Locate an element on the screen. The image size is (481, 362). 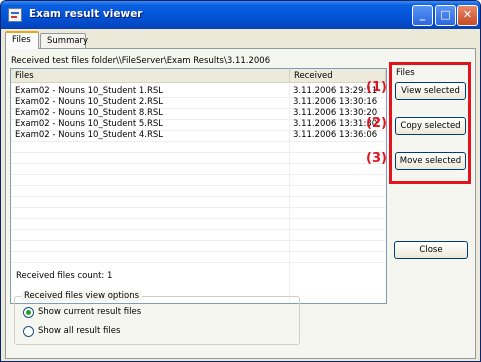
maximize-button: □ is located at coordinates (445, 15).